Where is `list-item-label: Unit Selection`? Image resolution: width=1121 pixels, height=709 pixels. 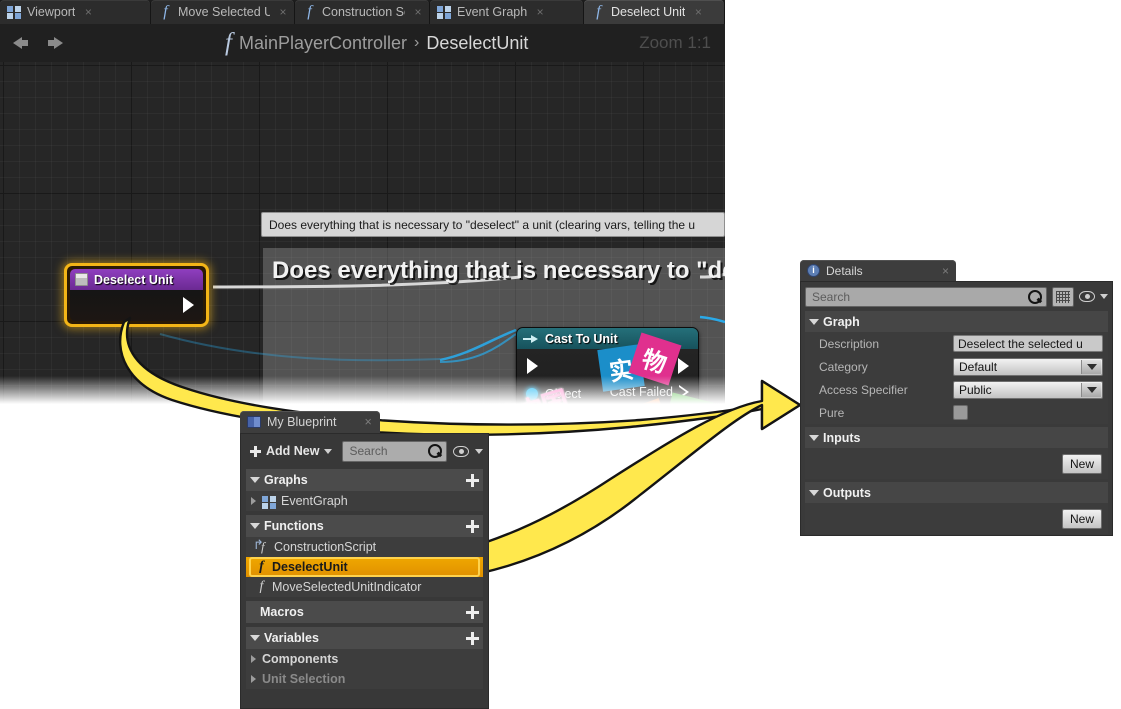 list-item-label: Unit Selection is located at coordinates (304, 679).